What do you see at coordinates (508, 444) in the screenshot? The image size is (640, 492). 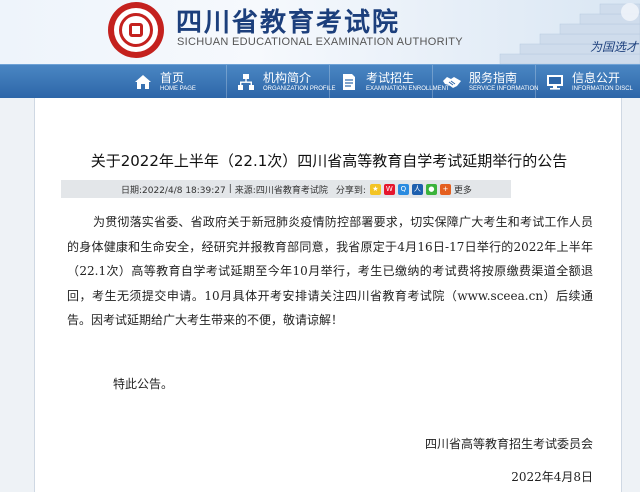 I see `article-signer: 四川省高等教育招生考试委员会` at bounding box center [508, 444].